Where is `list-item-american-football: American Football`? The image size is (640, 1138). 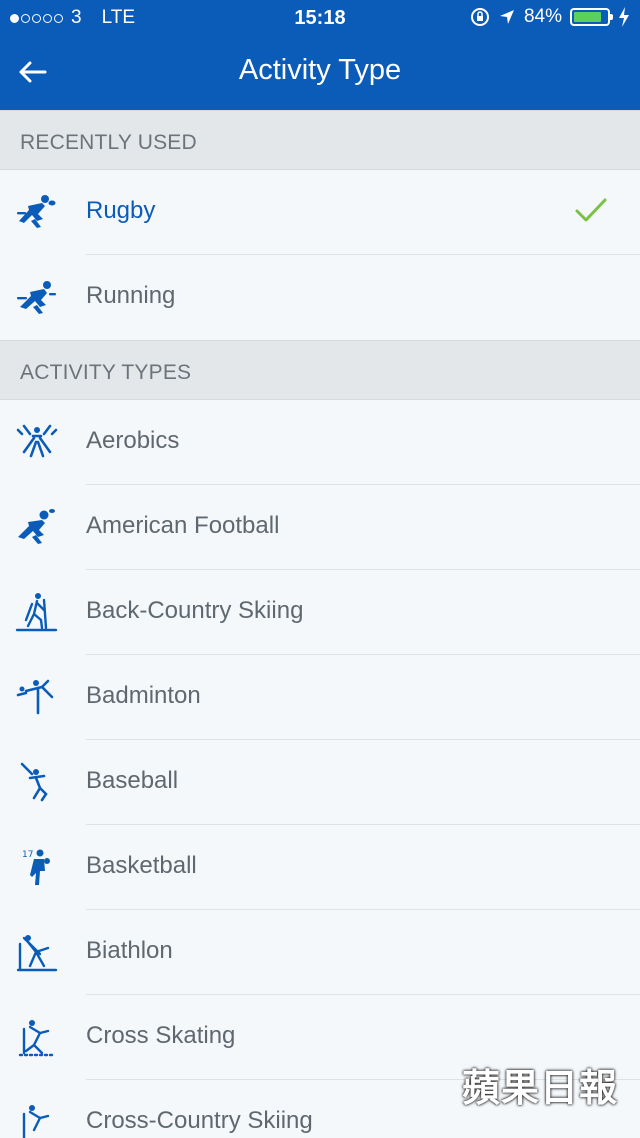
list-item-american-football: American Football is located at coordinates (320, 527).